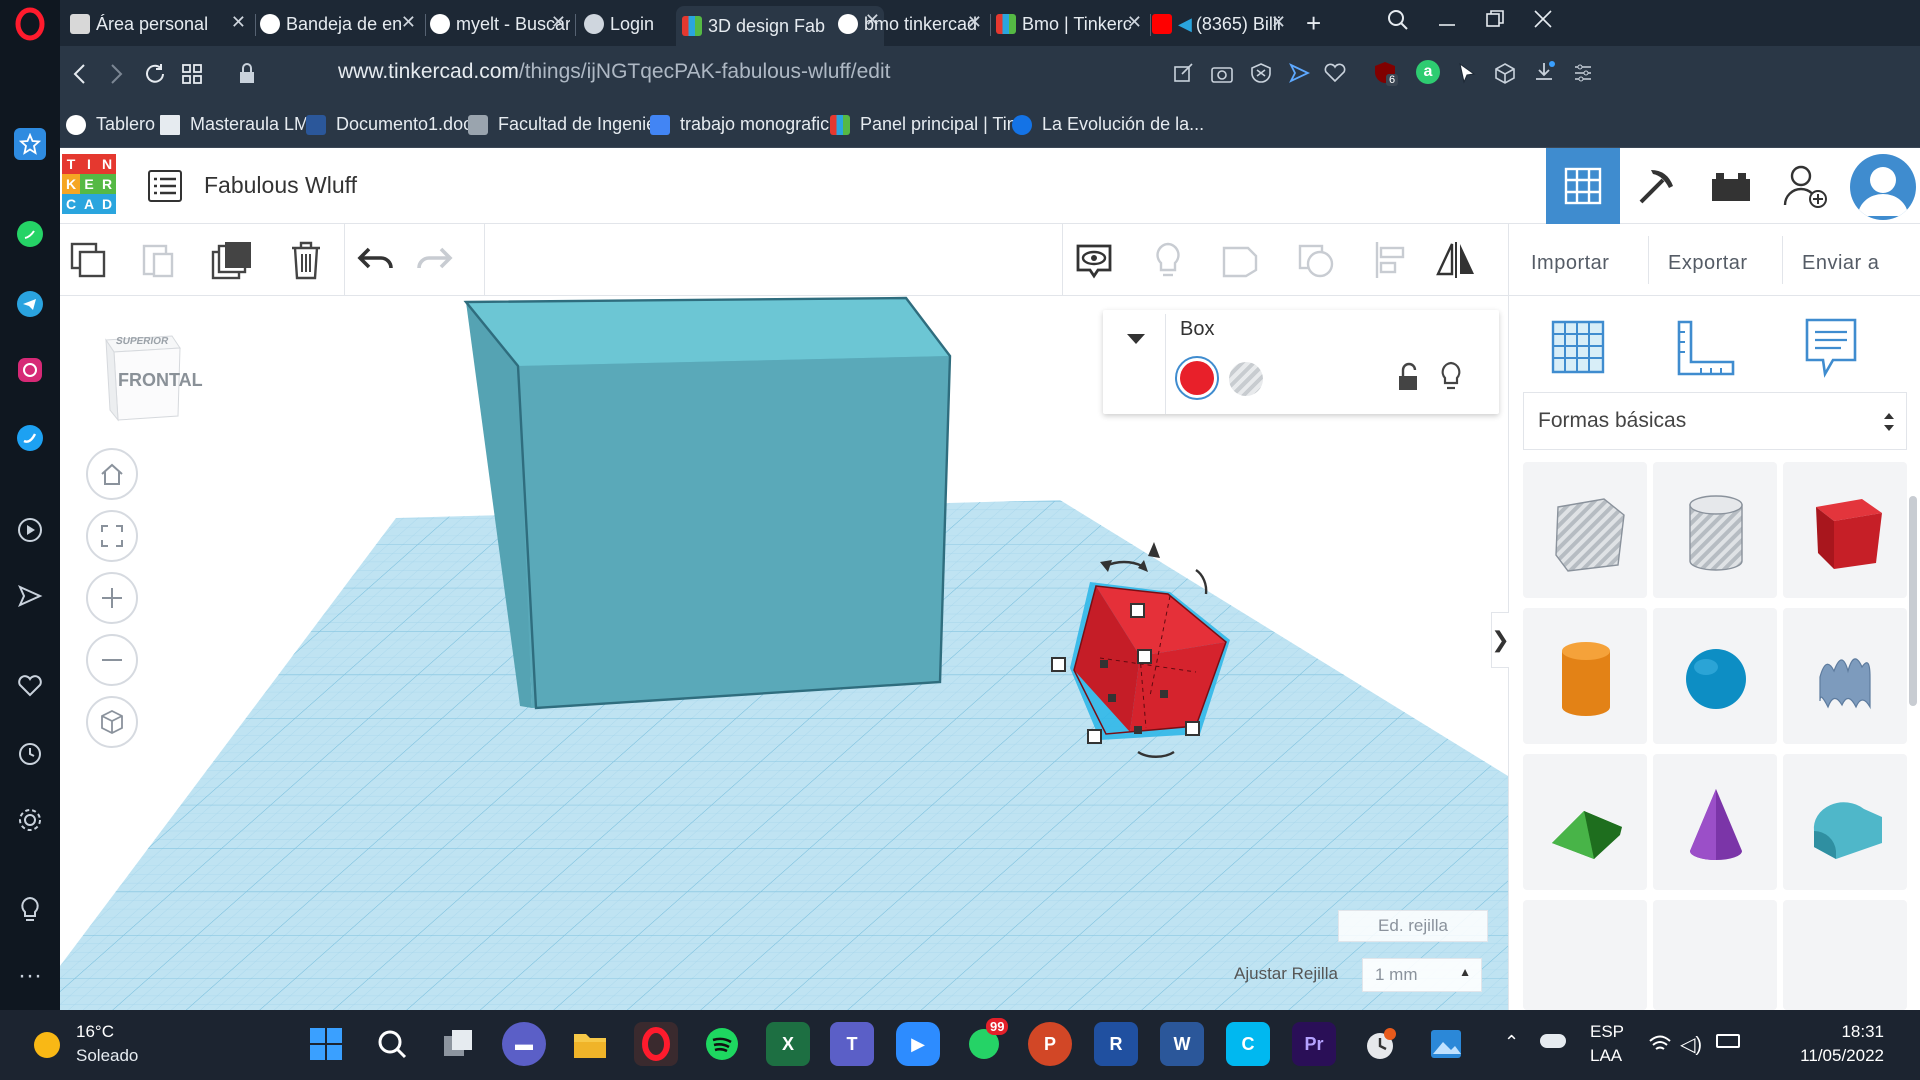  I want to click on photos-icon, so click(1446, 1044).